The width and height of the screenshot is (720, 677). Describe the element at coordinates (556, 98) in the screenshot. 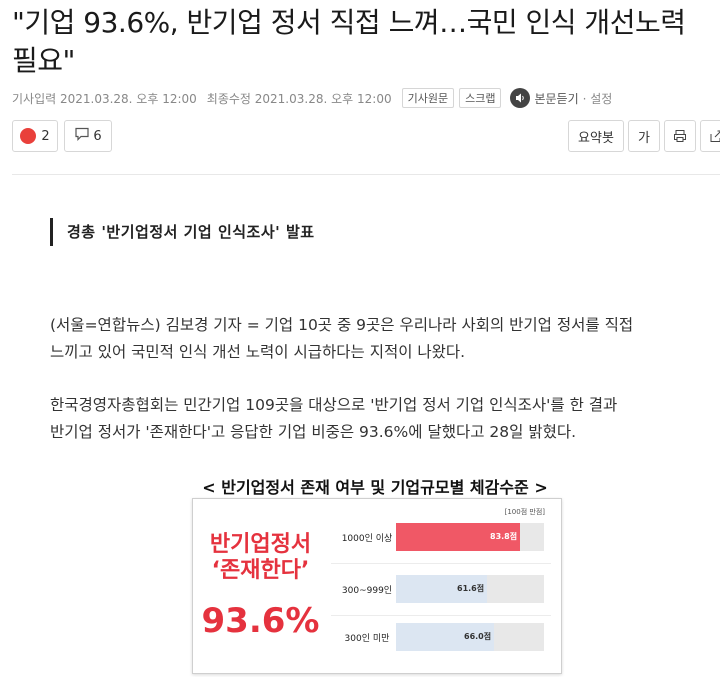

I see `listen-button: 본문듣기` at that location.